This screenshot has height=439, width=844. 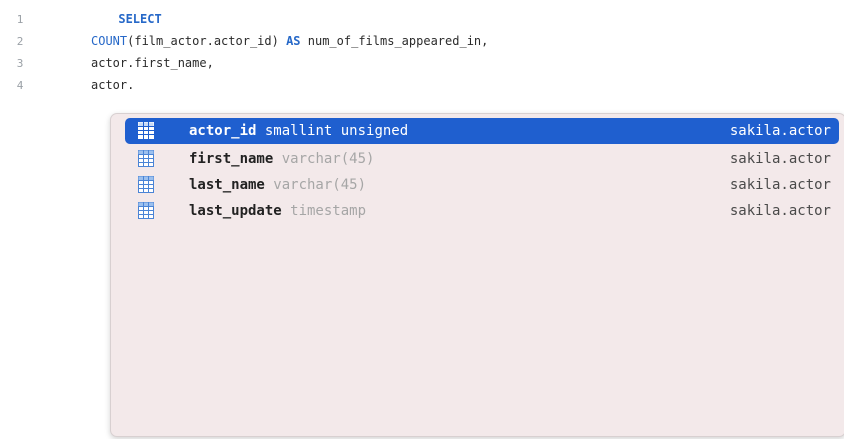 I want to click on code-fragment: actor.first_name,, so click(x=152, y=63).